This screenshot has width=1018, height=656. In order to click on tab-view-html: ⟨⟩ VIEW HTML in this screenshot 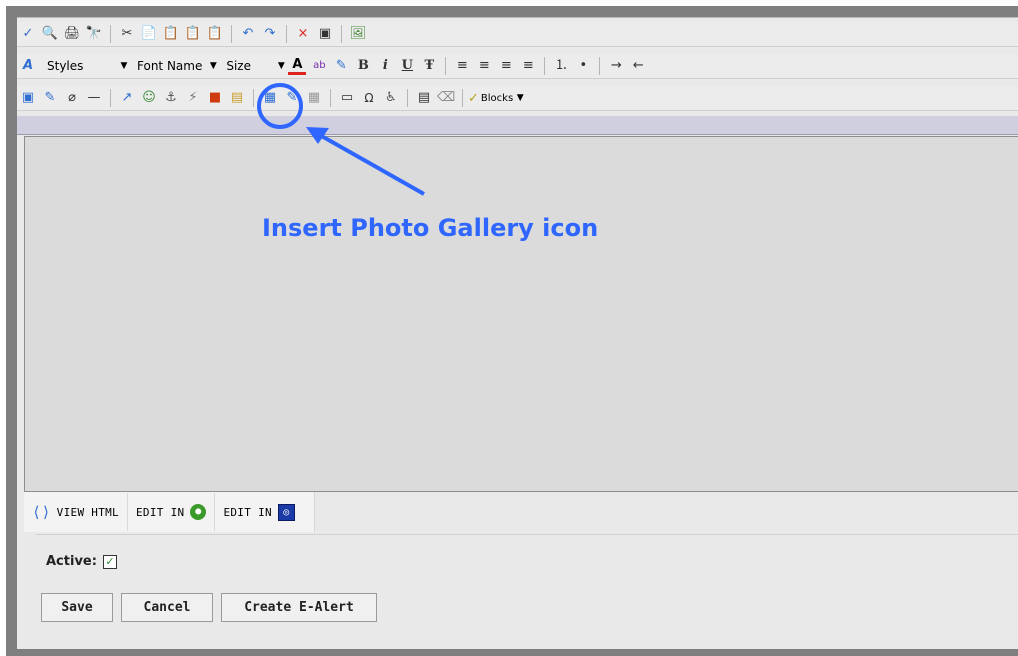, I will do `click(75, 512)`.